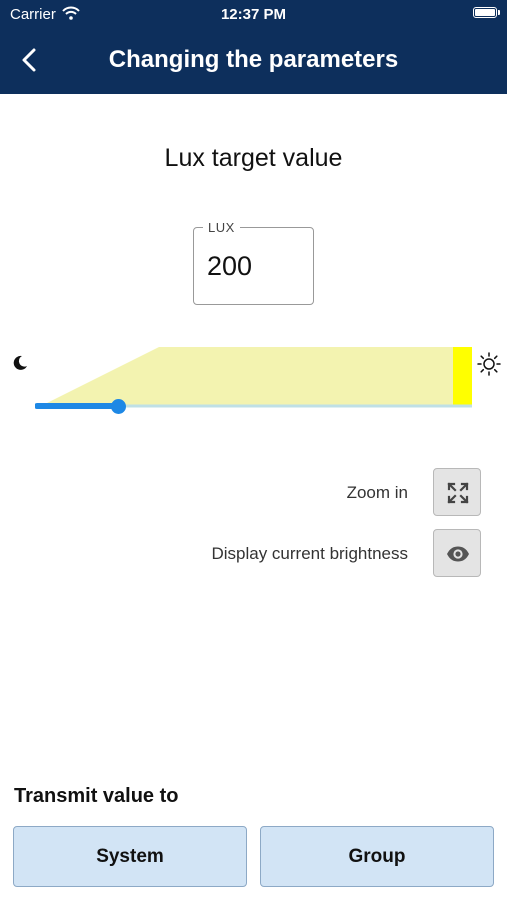 This screenshot has width=507, height=900. I want to click on lux-field: LUX, so click(253, 262).